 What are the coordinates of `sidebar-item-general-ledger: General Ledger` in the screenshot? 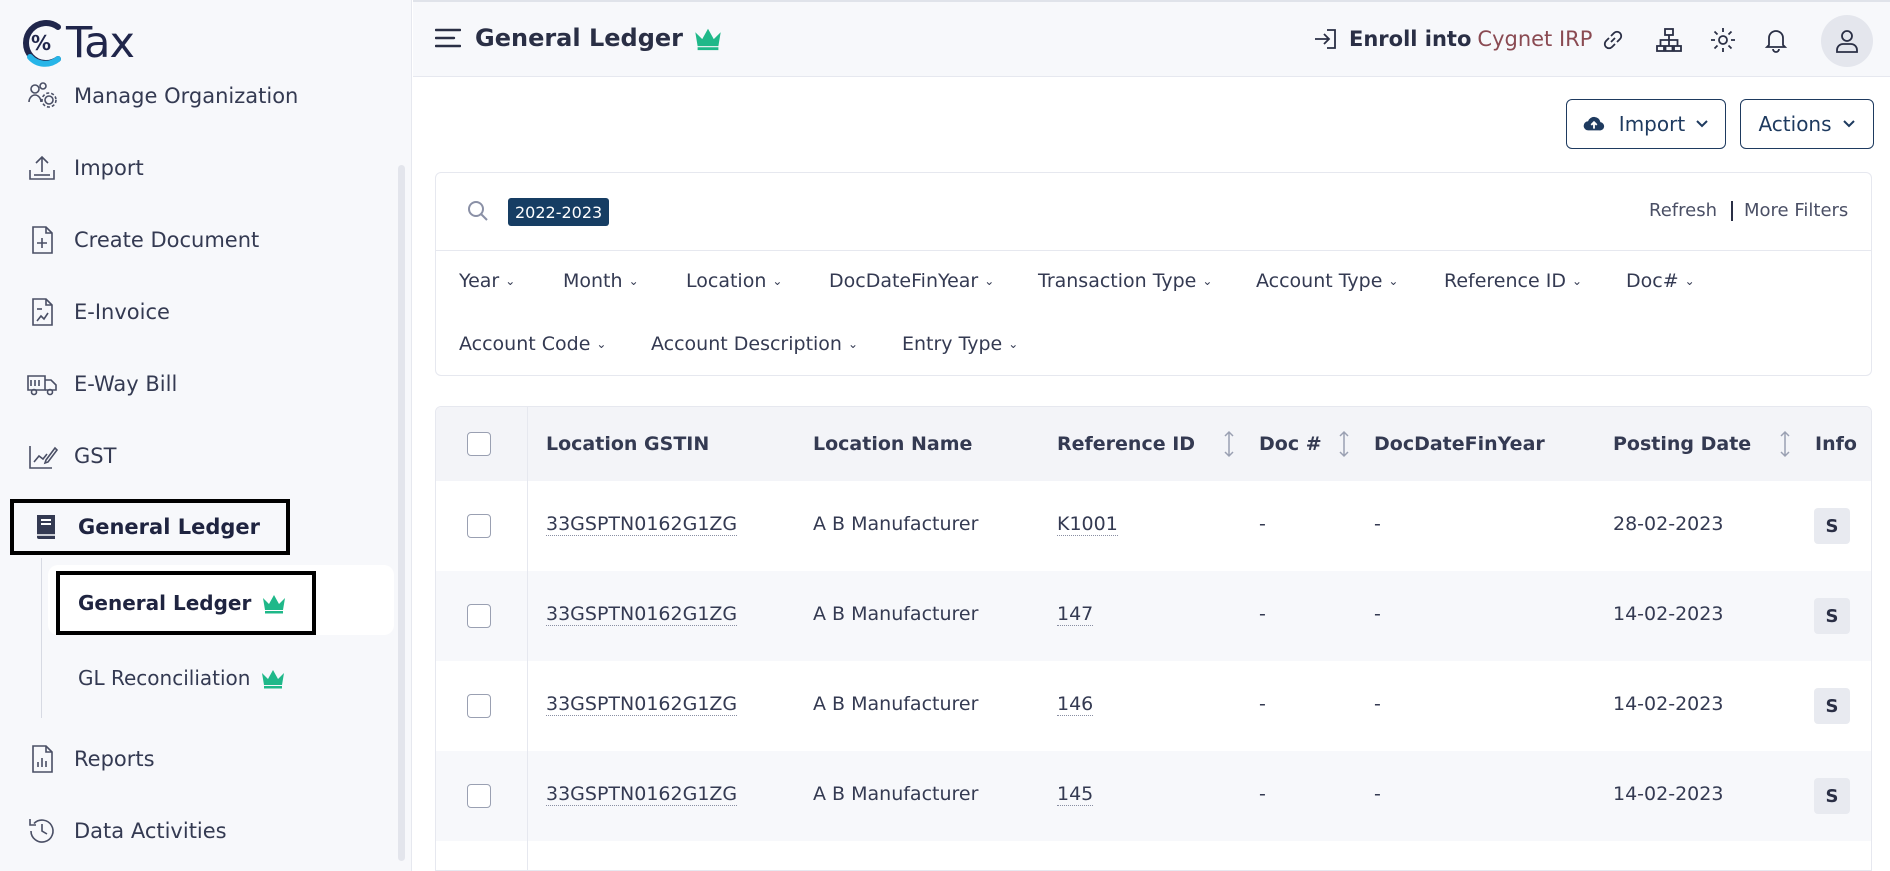 It's located at (150, 527).